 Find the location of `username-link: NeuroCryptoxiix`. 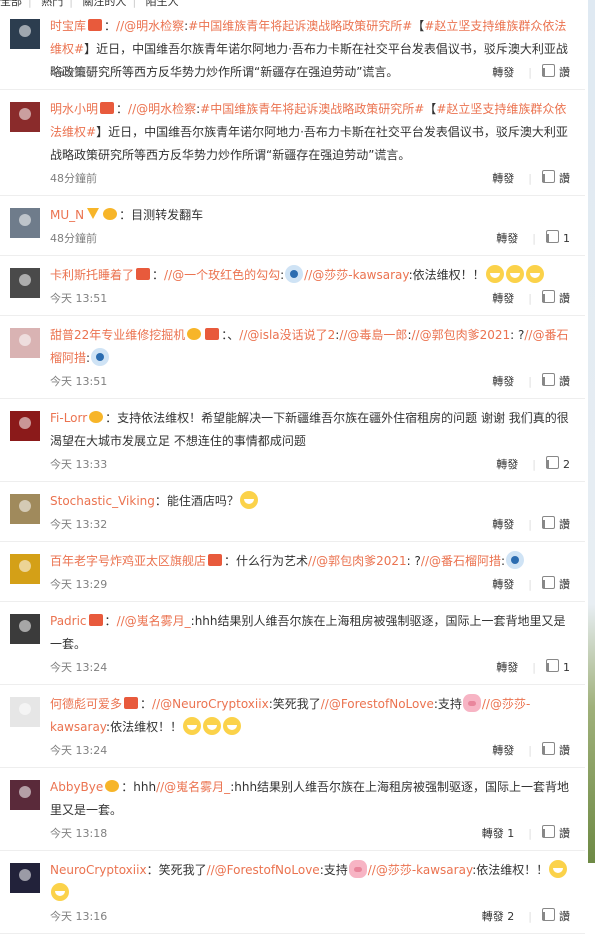

username-link: NeuroCryptoxiix is located at coordinates (98, 870).